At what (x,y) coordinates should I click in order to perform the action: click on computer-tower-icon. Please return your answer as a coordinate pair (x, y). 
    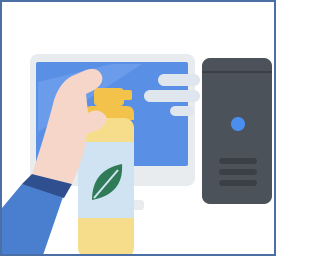
    Looking at the image, I should click on (237, 131).